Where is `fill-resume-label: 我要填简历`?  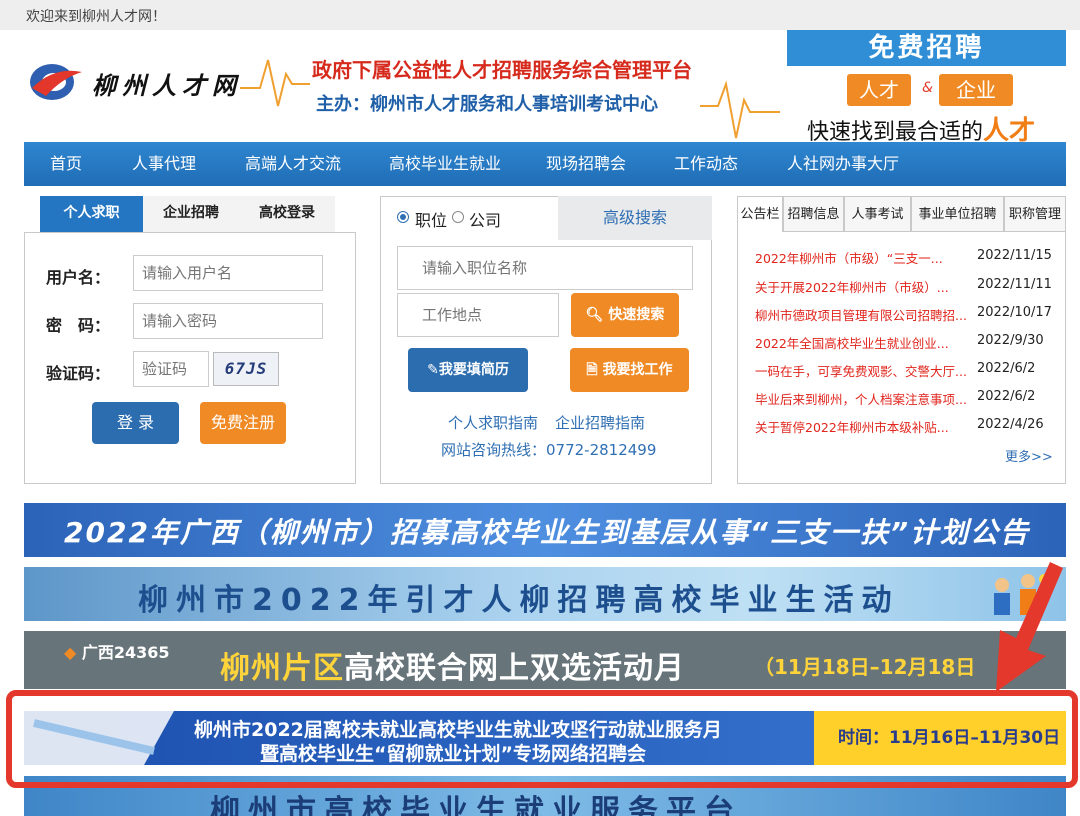 fill-resume-label: 我要填简历 is located at coordinates (473, 370).